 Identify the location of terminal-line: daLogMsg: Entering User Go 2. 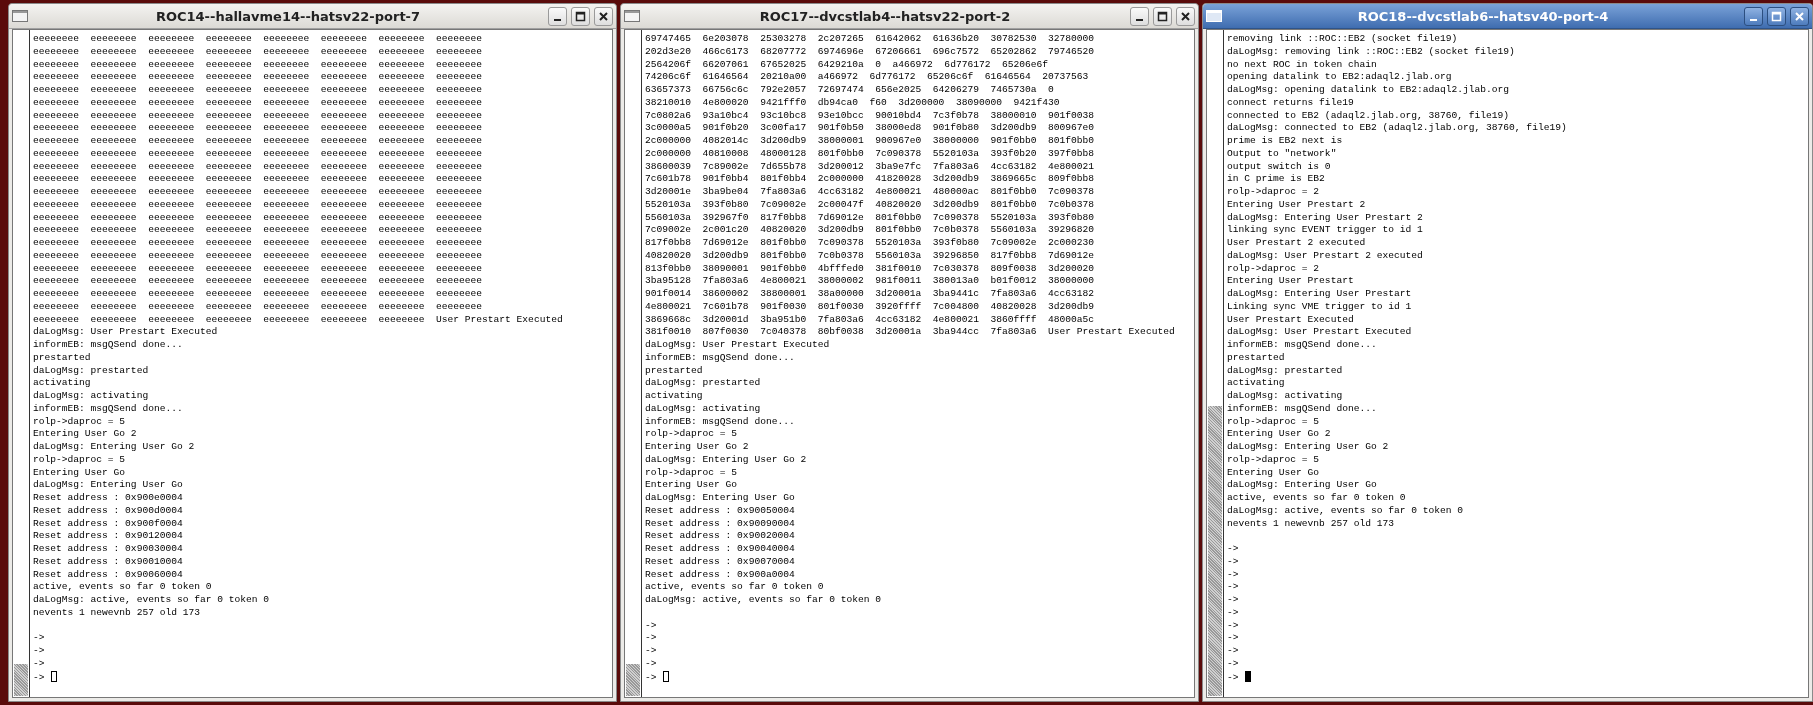
(1308, 447).